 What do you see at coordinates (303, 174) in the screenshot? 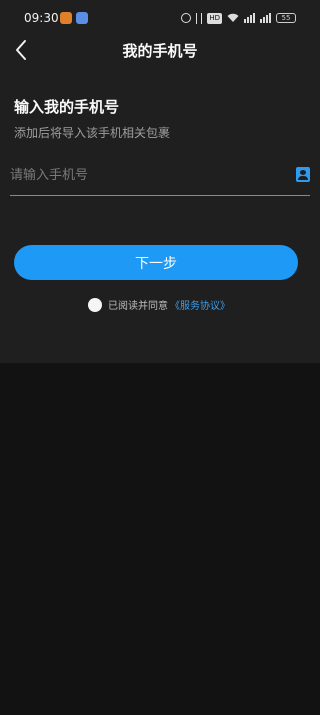
I see `contacts-icon` at bounding box center [303, 174].